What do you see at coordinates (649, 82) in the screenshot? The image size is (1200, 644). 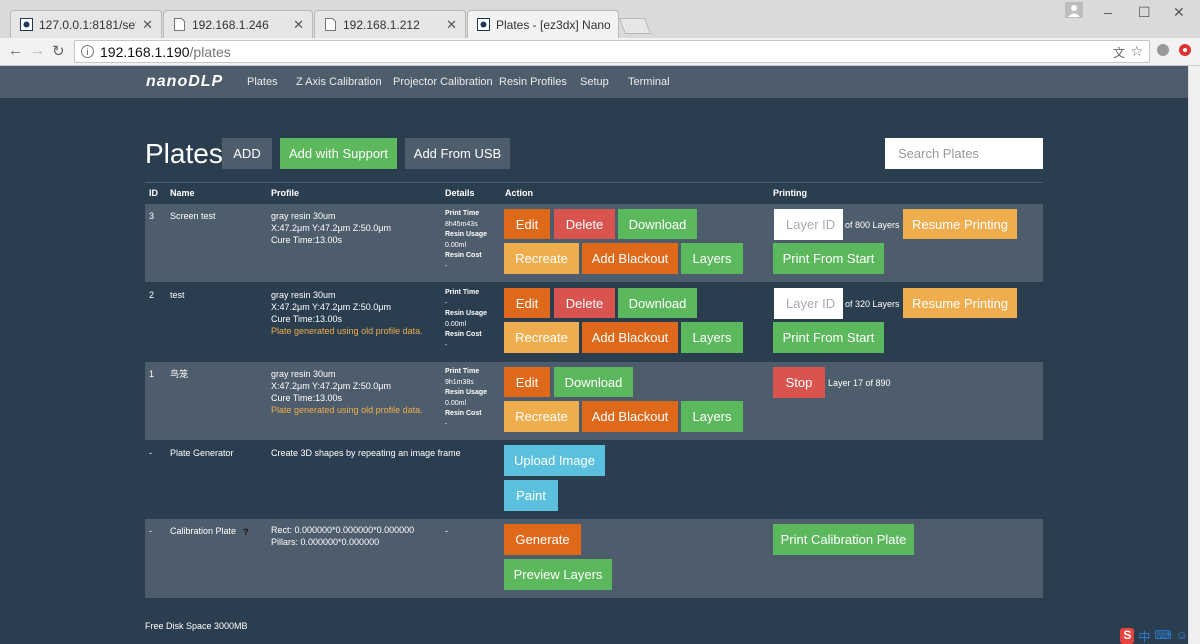 I see `nav-terminal: Terminal` at bounding box center [649, 82].